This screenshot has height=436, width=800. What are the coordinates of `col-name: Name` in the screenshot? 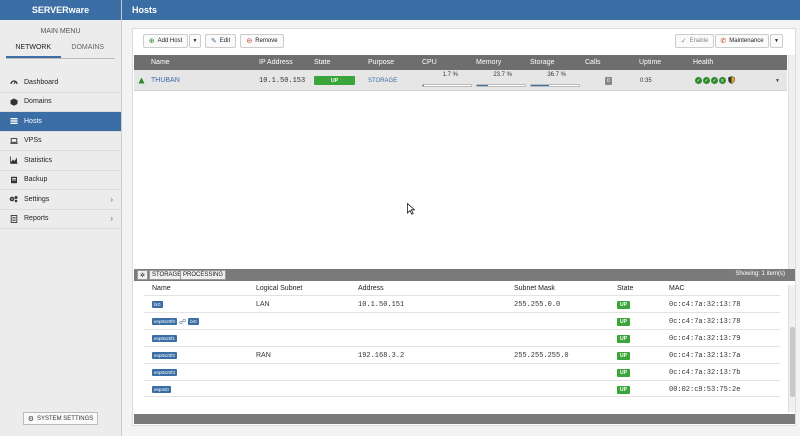 It's located at (160, 62).